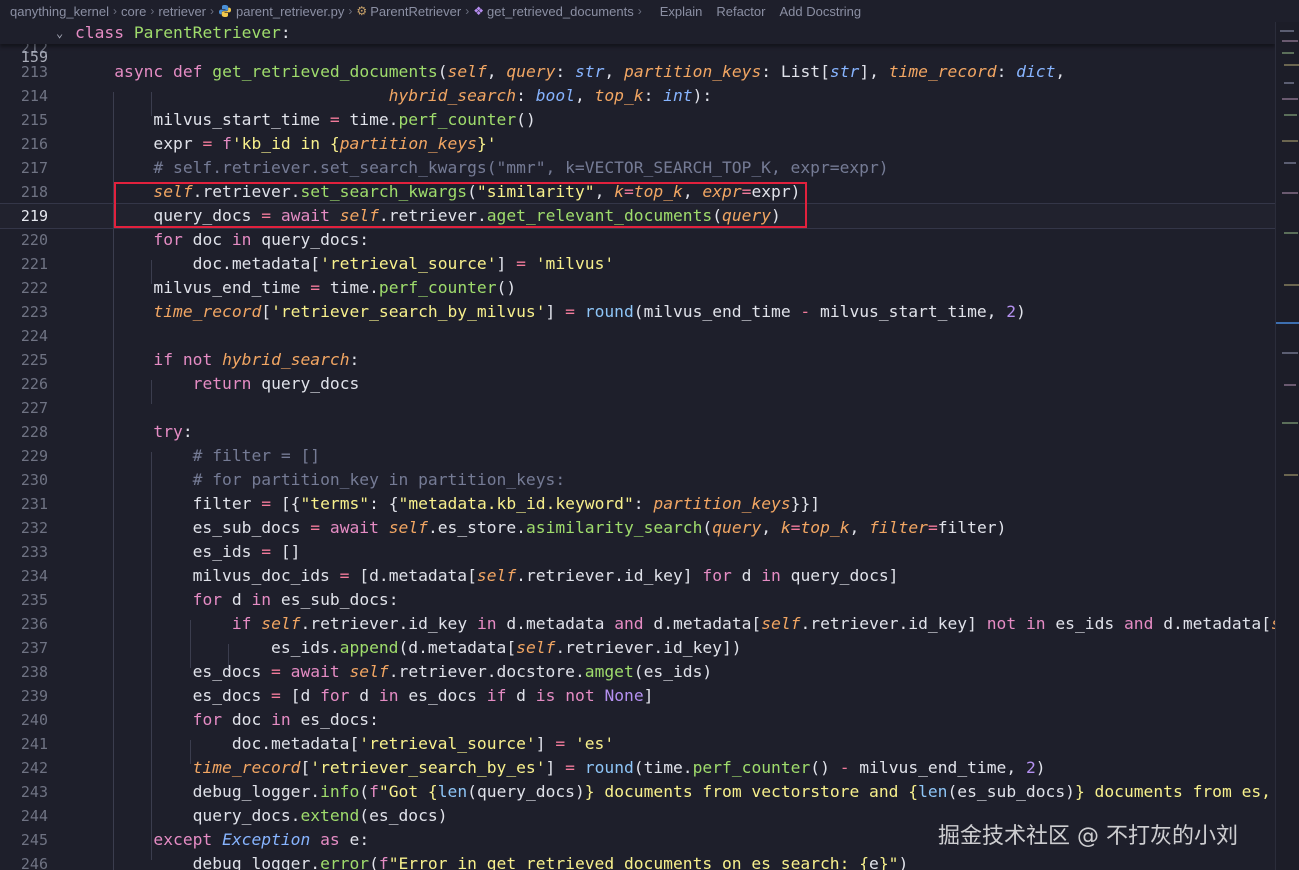 Image resolution: width=1299 pixels, height=870 pixels. I want to click on line-number: 219, so click(34, 216).